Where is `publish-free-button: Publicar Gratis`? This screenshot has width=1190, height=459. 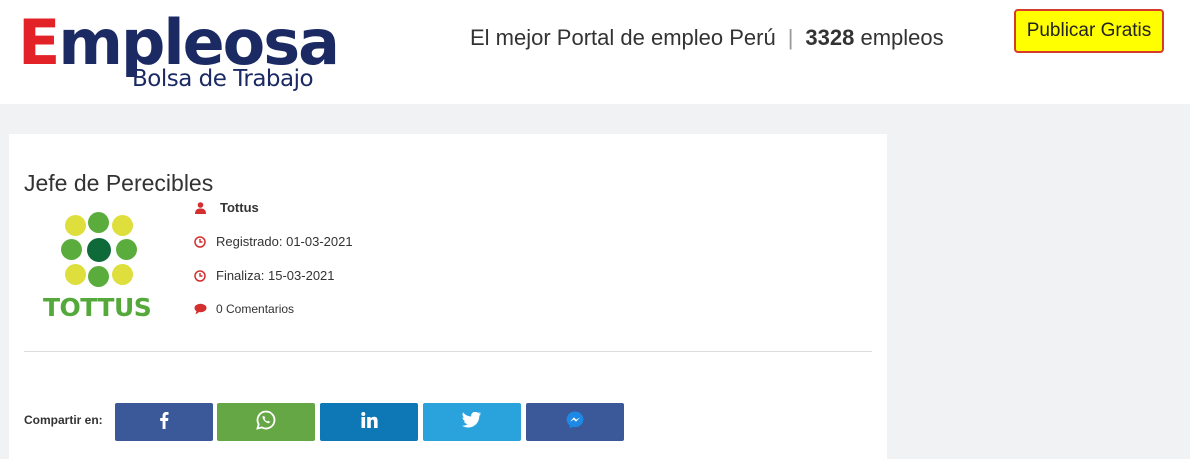 publish-free-button: Publicar Gratis is located at coordinates (1089, 31).